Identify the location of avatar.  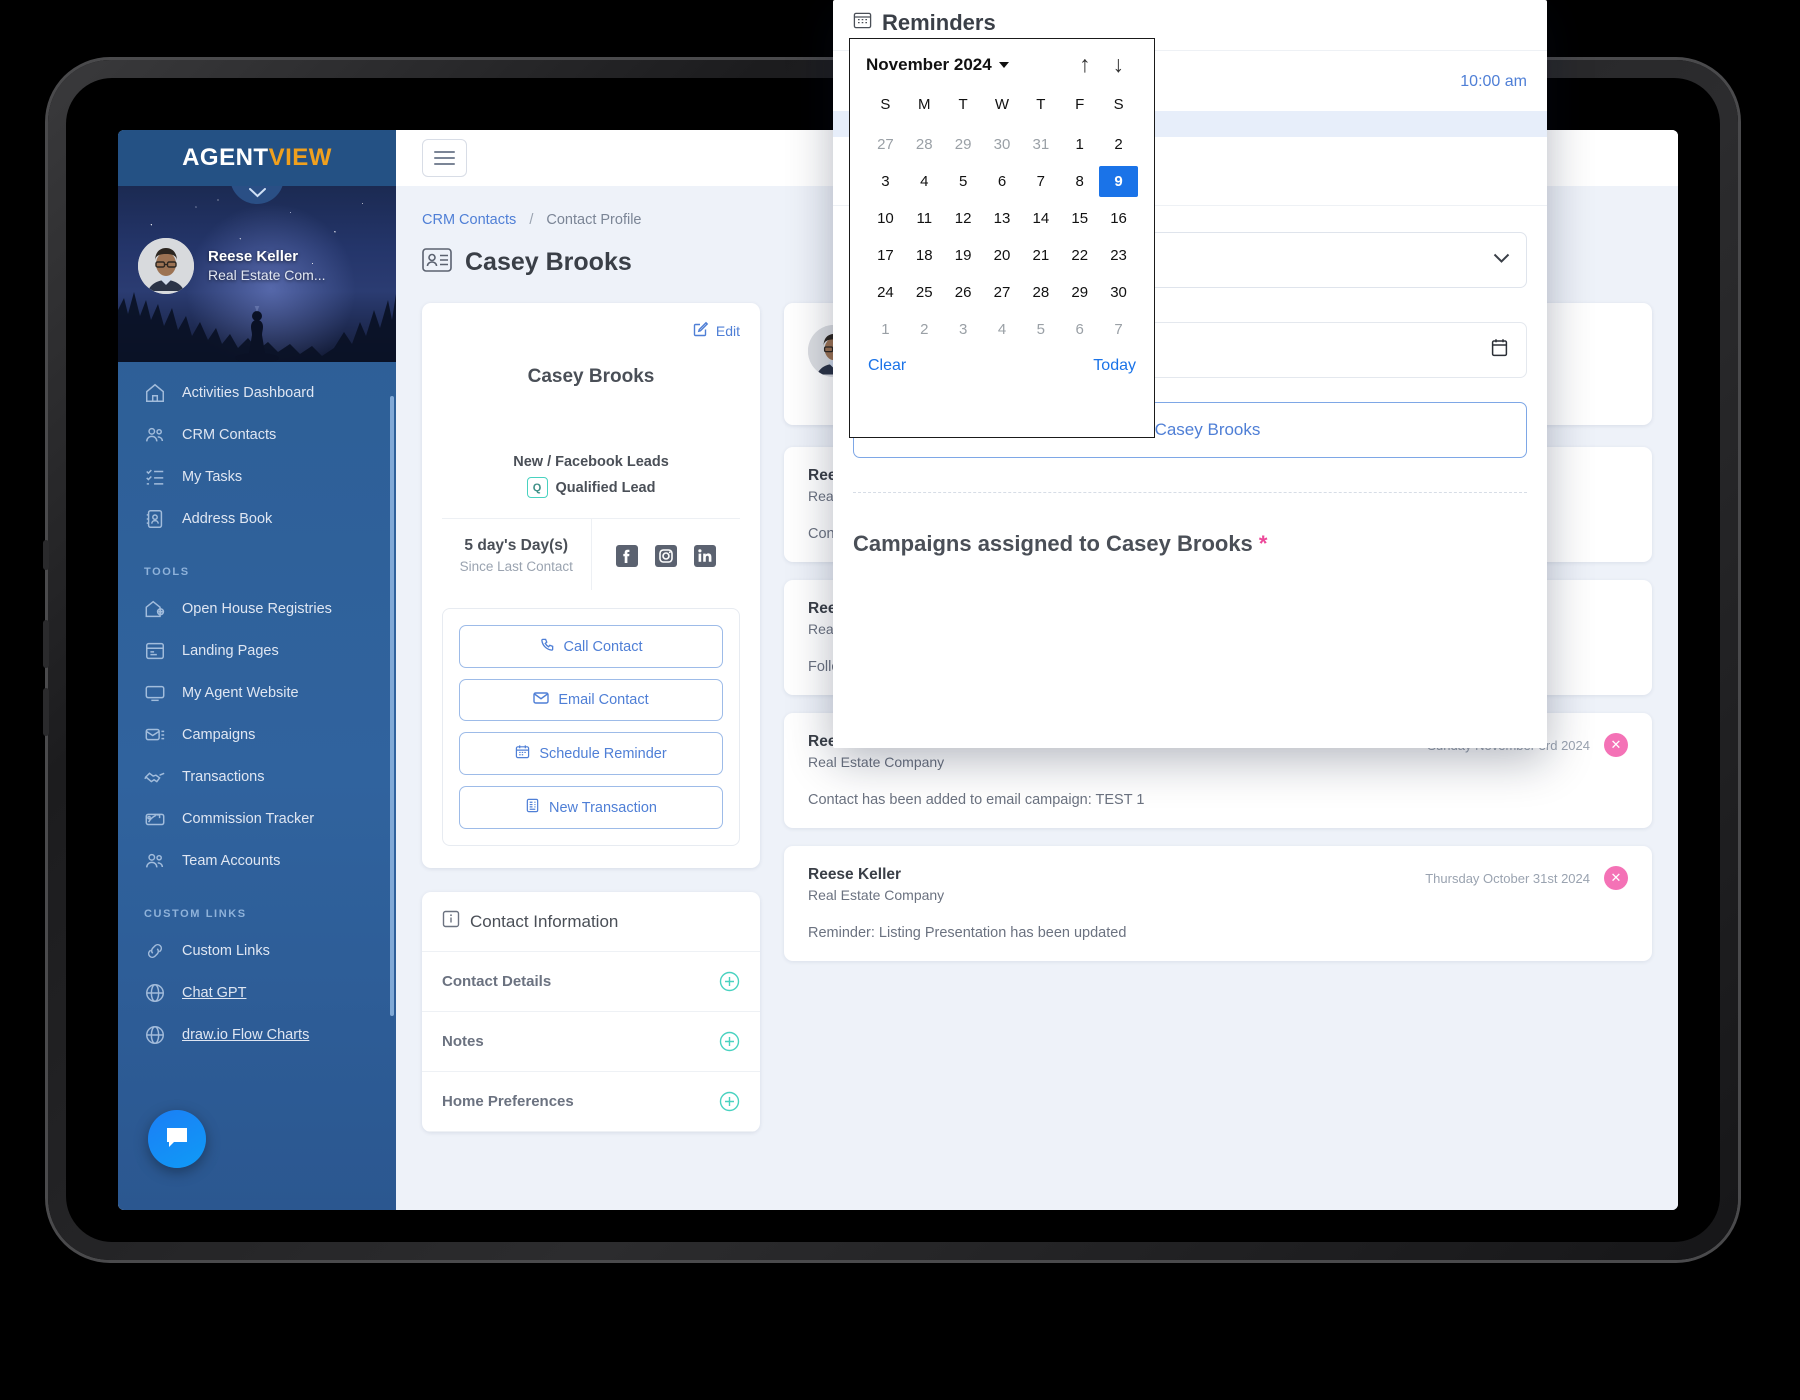
(166, 266).